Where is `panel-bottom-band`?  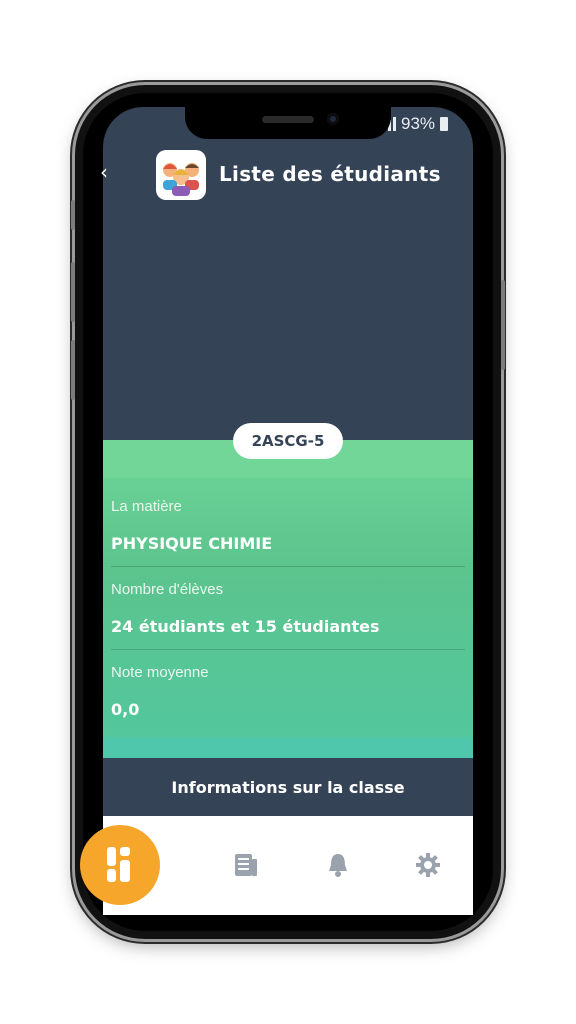 panel-bottom-band is located at coordinates (288, 748).